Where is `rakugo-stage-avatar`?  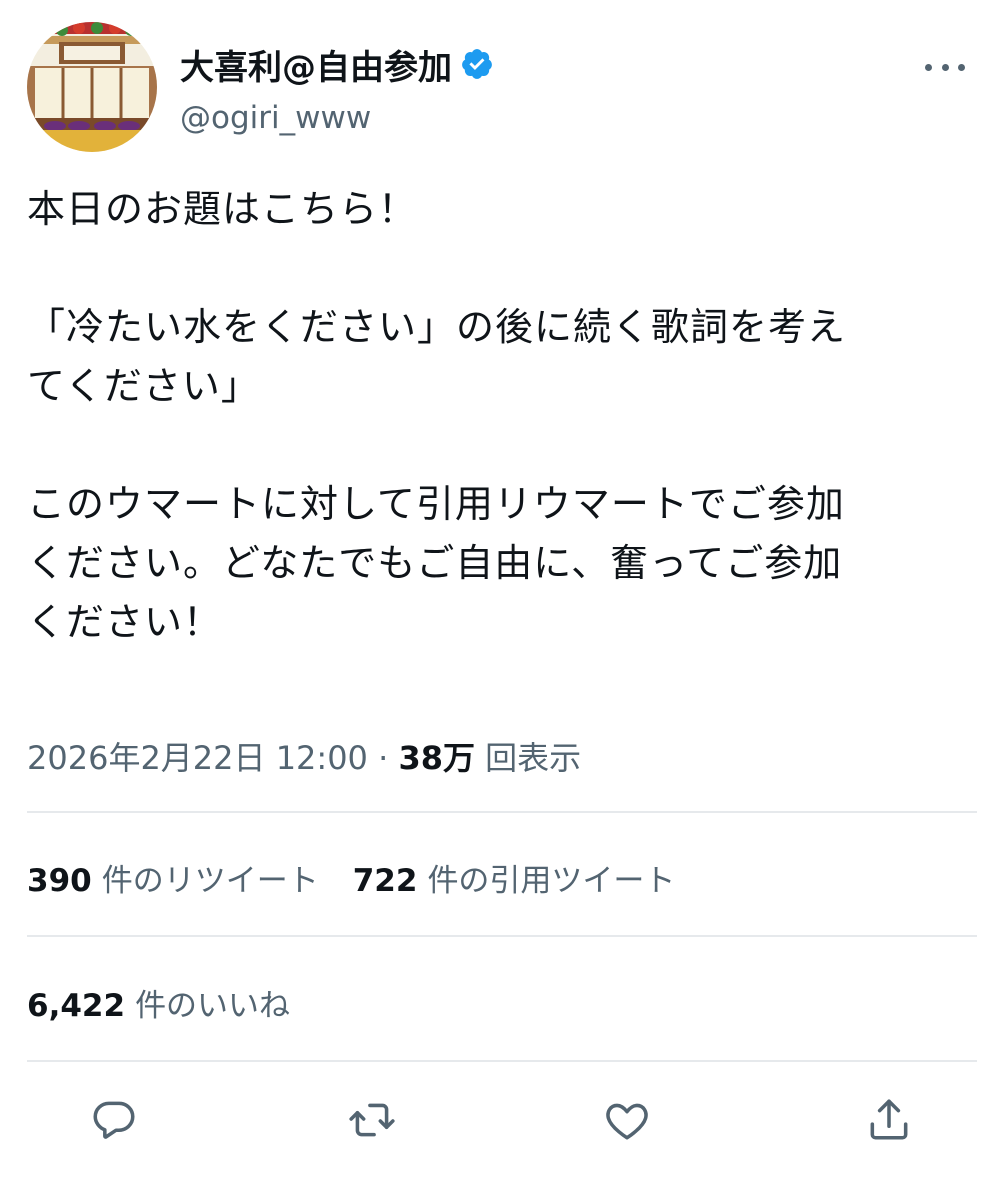
rakugo-stage-avatar is located at coordinates (92, 87).